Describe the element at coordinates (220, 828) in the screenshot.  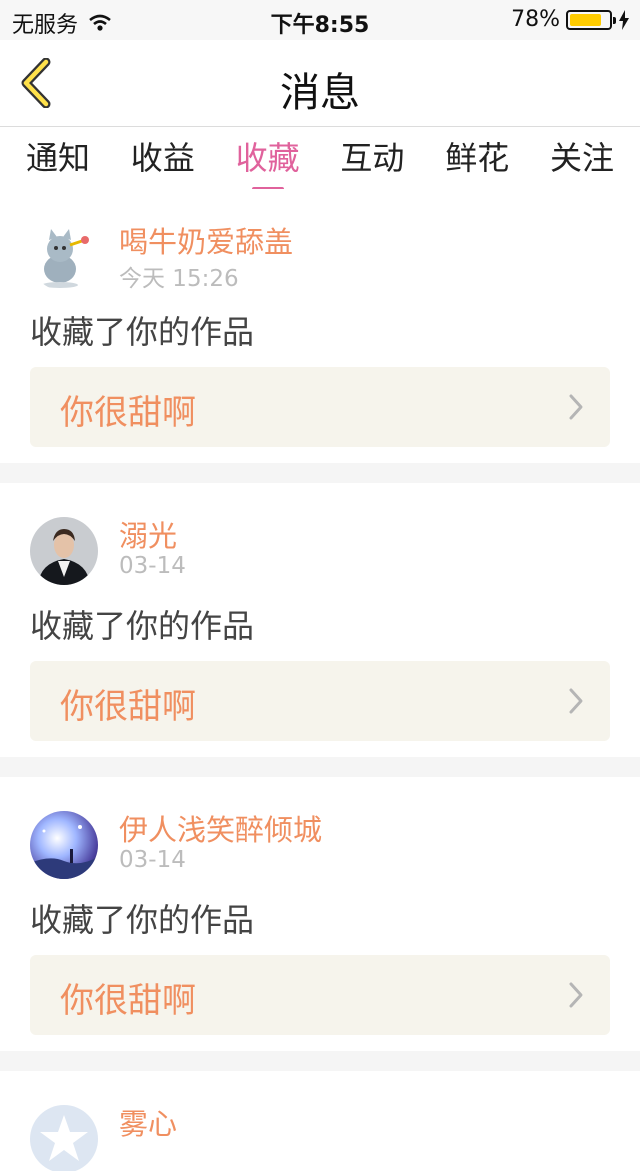
I see `username: 伊人浅笑醉倾城` at that location.